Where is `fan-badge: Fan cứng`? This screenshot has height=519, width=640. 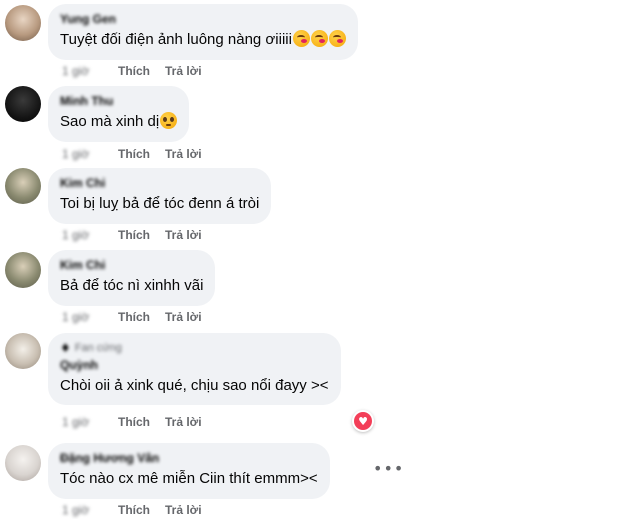 fan-badge: Fan cứng is located at coordinates (98, 348).